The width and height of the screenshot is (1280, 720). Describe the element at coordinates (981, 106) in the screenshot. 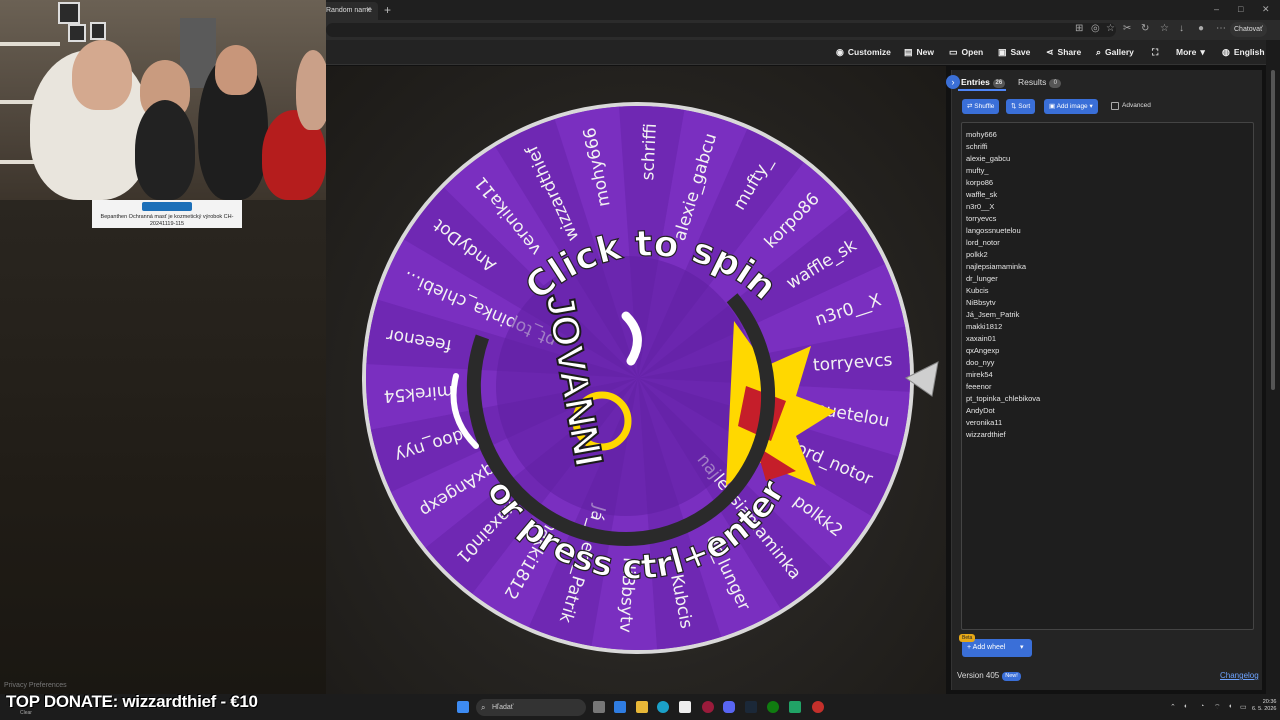

I see `shuffle-button: ⇄ Shuffle` at that location.